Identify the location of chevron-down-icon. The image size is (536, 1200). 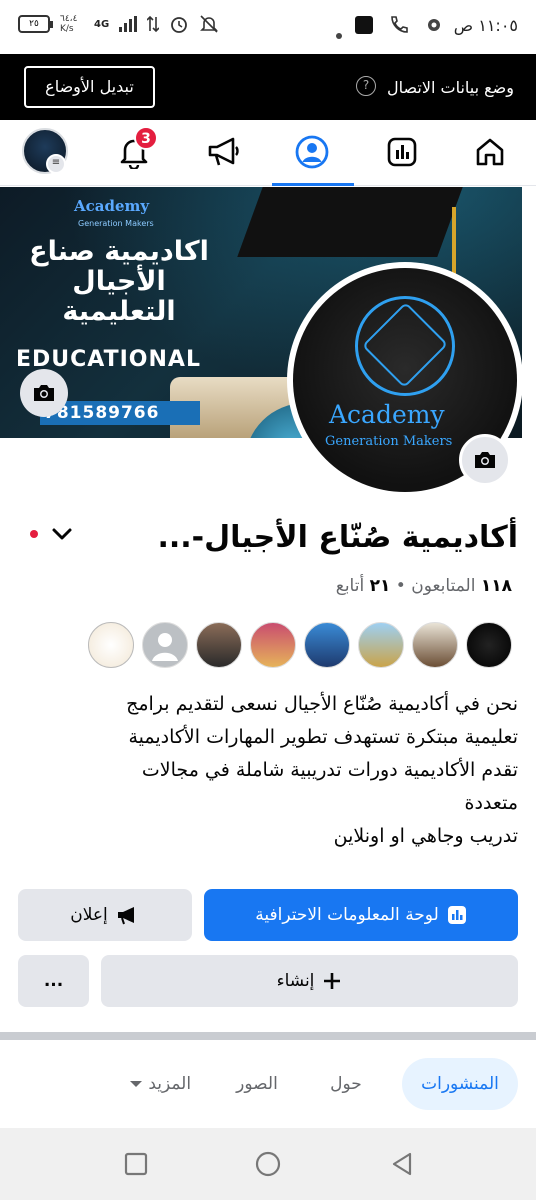
(62, 534).